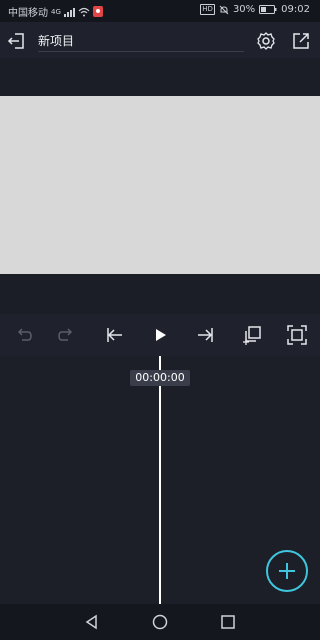 The height and width of the screenshot is (640, 320). What do you see at coordinates (206, 335) in the screenshot?
I see `skip-to-end-icon` at bounding box center [206, 335].